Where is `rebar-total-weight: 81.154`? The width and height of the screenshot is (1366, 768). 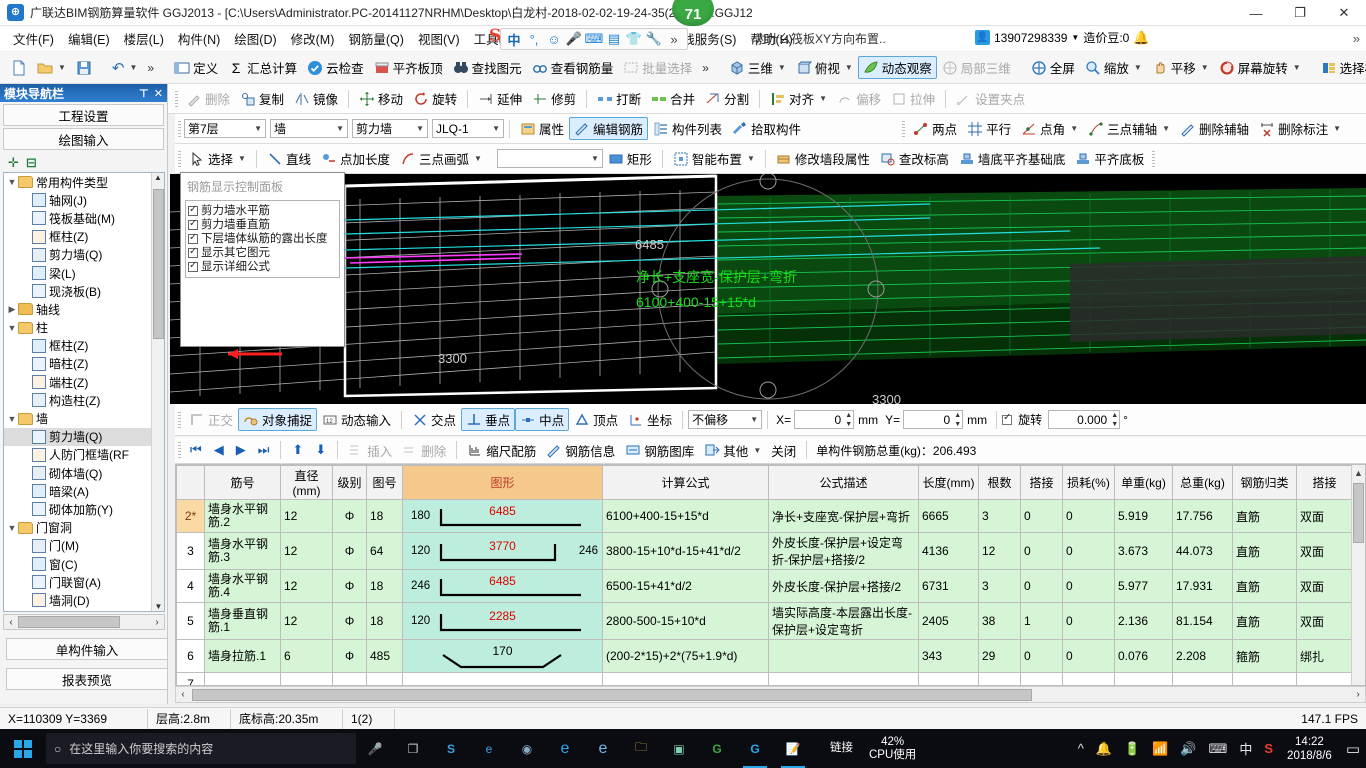 rebar-total-weight: 81.154 is located at coordinates (1202, 621).